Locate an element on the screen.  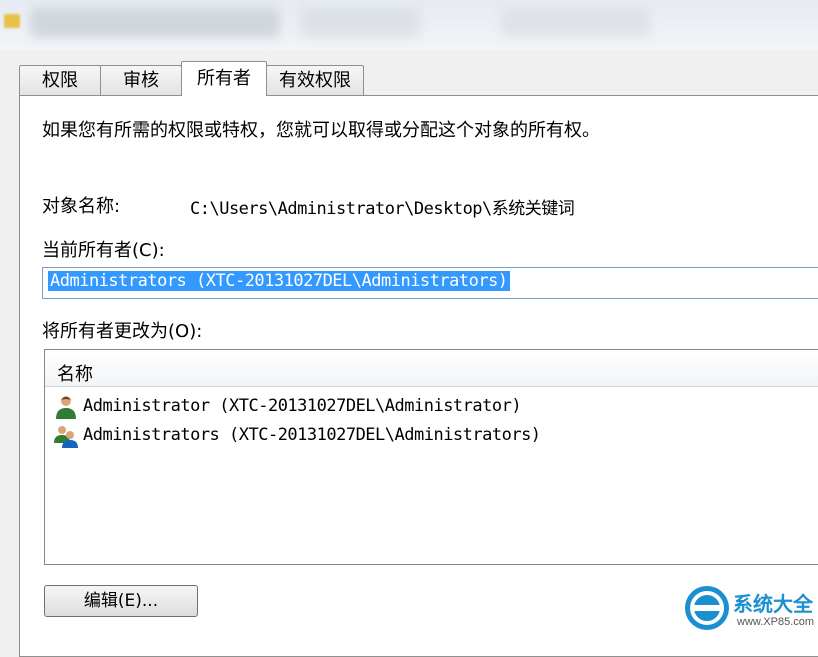
title-bar is located at coordinates (409, 25).